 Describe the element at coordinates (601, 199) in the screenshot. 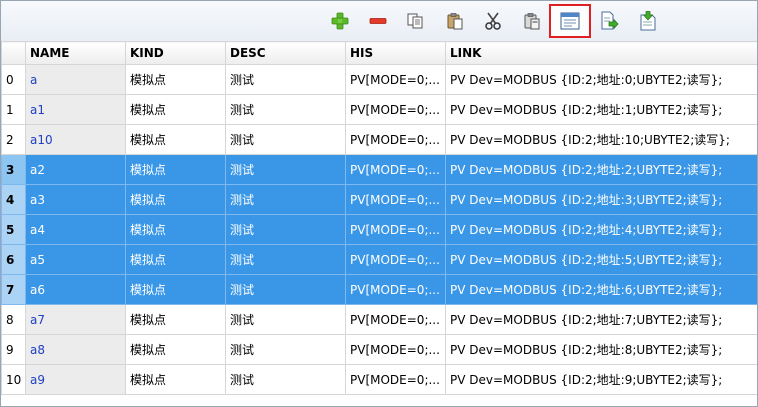

I see `link-cell: PV Dev=MODBUS {ID:2;地址:3;UBYTE2;读写};` at that location.